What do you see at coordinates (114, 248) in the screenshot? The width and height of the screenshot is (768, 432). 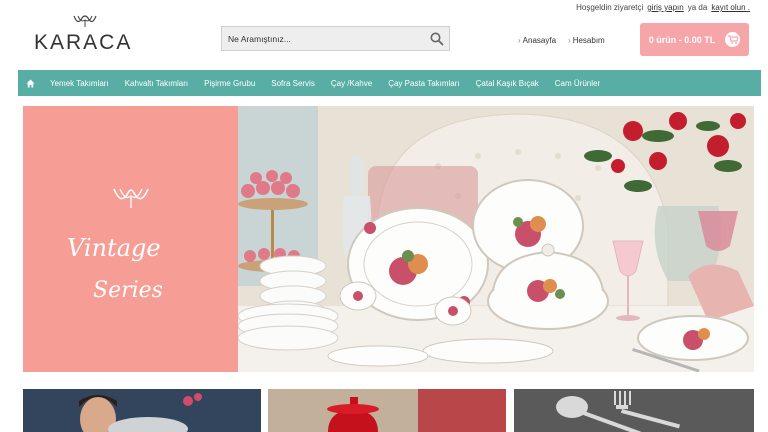 I see `hero-script-line-1: Vintage` at bounding box center [114, 248].